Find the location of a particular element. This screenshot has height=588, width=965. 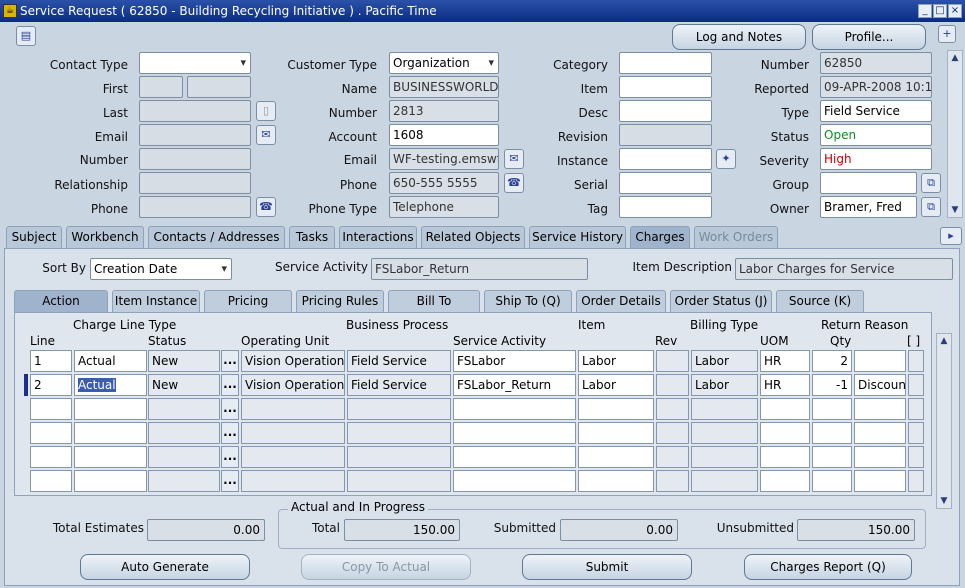

close-button: × is located at coordinates (955, 11).